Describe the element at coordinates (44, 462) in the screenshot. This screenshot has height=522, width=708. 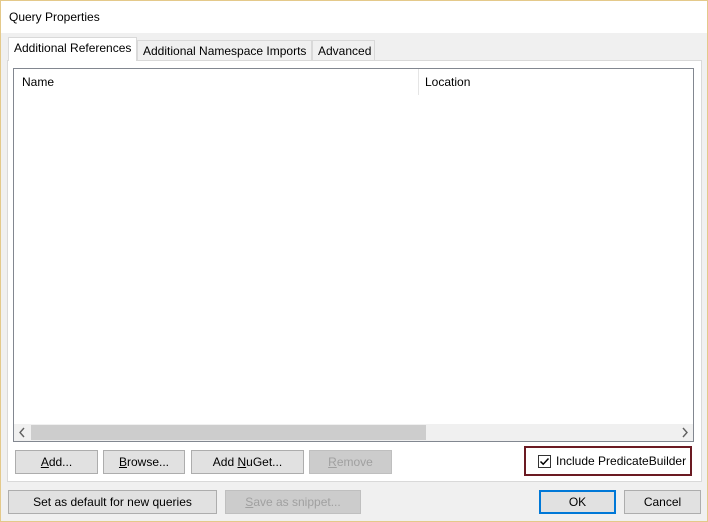
I see `button-label-mnemonic: A` at that location.